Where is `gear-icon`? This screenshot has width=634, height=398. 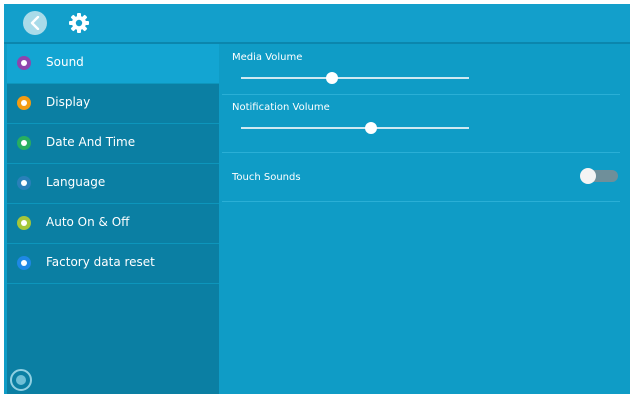
gear-icon is located at coordinates (79, 23).